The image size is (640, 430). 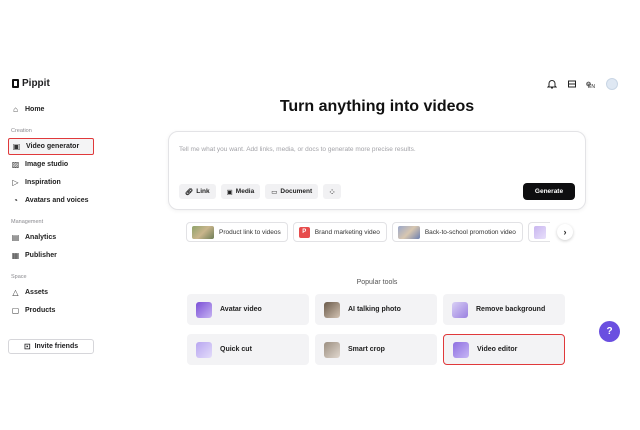 I want to click on tool-quick-cut: Quick cut, so click(x=248, y=349).